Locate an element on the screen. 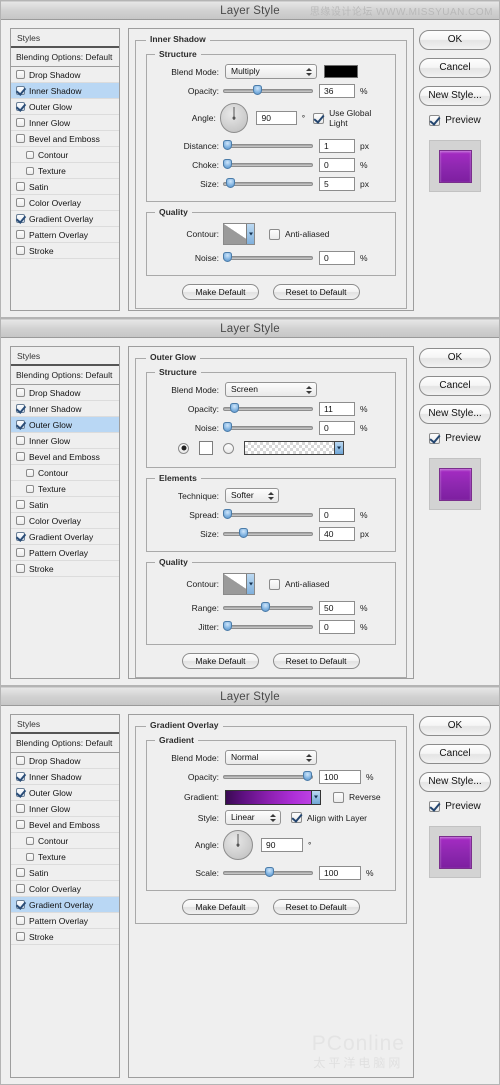  opacity-value-input: 100 is located at coordinates (340, 776).